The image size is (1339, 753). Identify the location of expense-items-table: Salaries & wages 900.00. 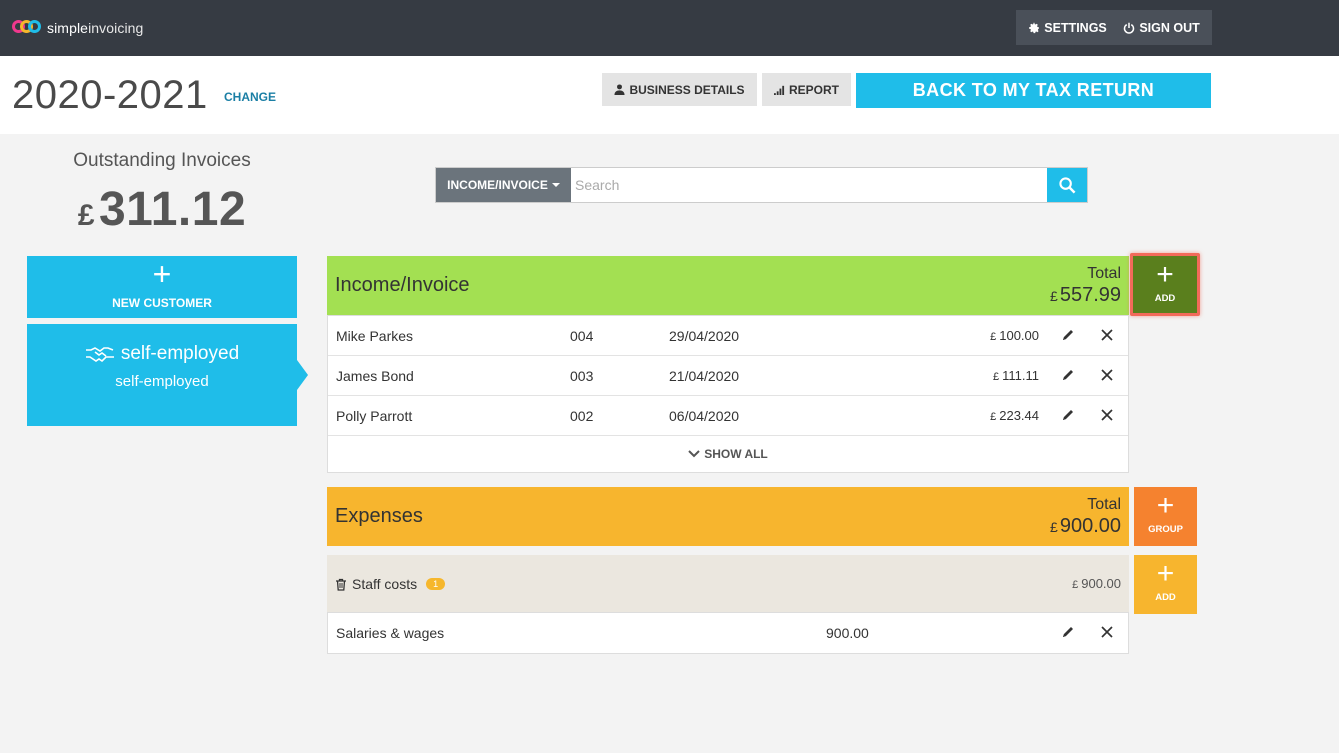
(728, 633).